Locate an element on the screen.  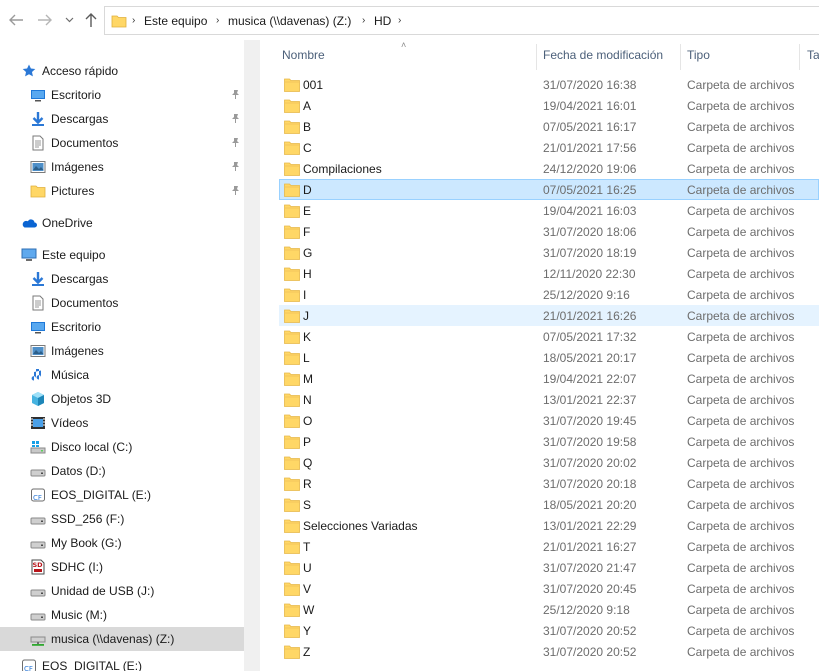
file-row: Y 31/07/2020 20:52 Carpeta de archivos is located at coordinates (549, 630).